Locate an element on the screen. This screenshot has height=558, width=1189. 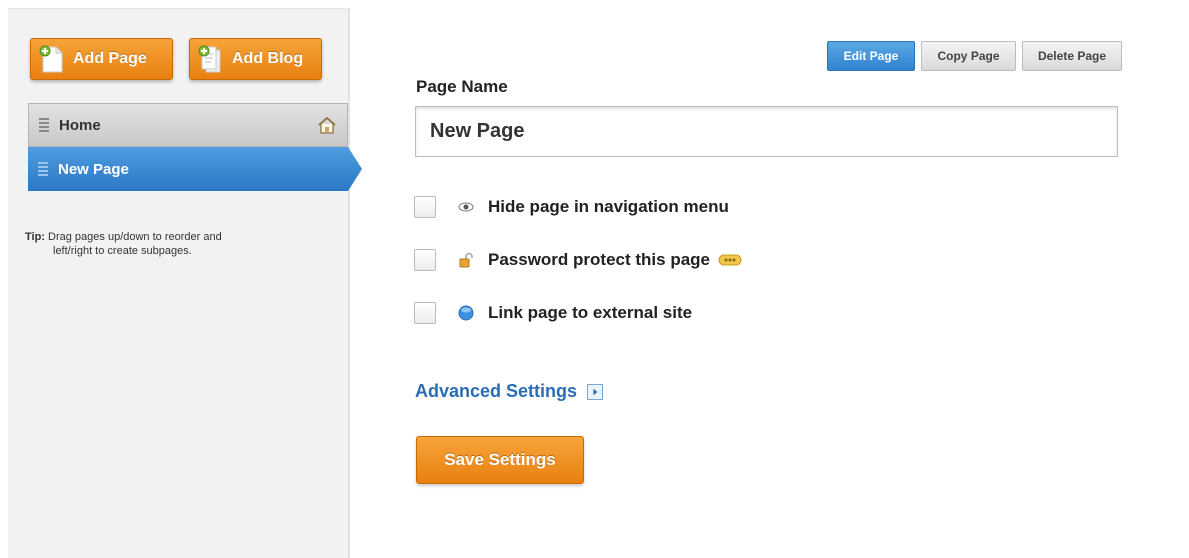
add-blog-button: Add Blog is located at coordinates (255, 59).